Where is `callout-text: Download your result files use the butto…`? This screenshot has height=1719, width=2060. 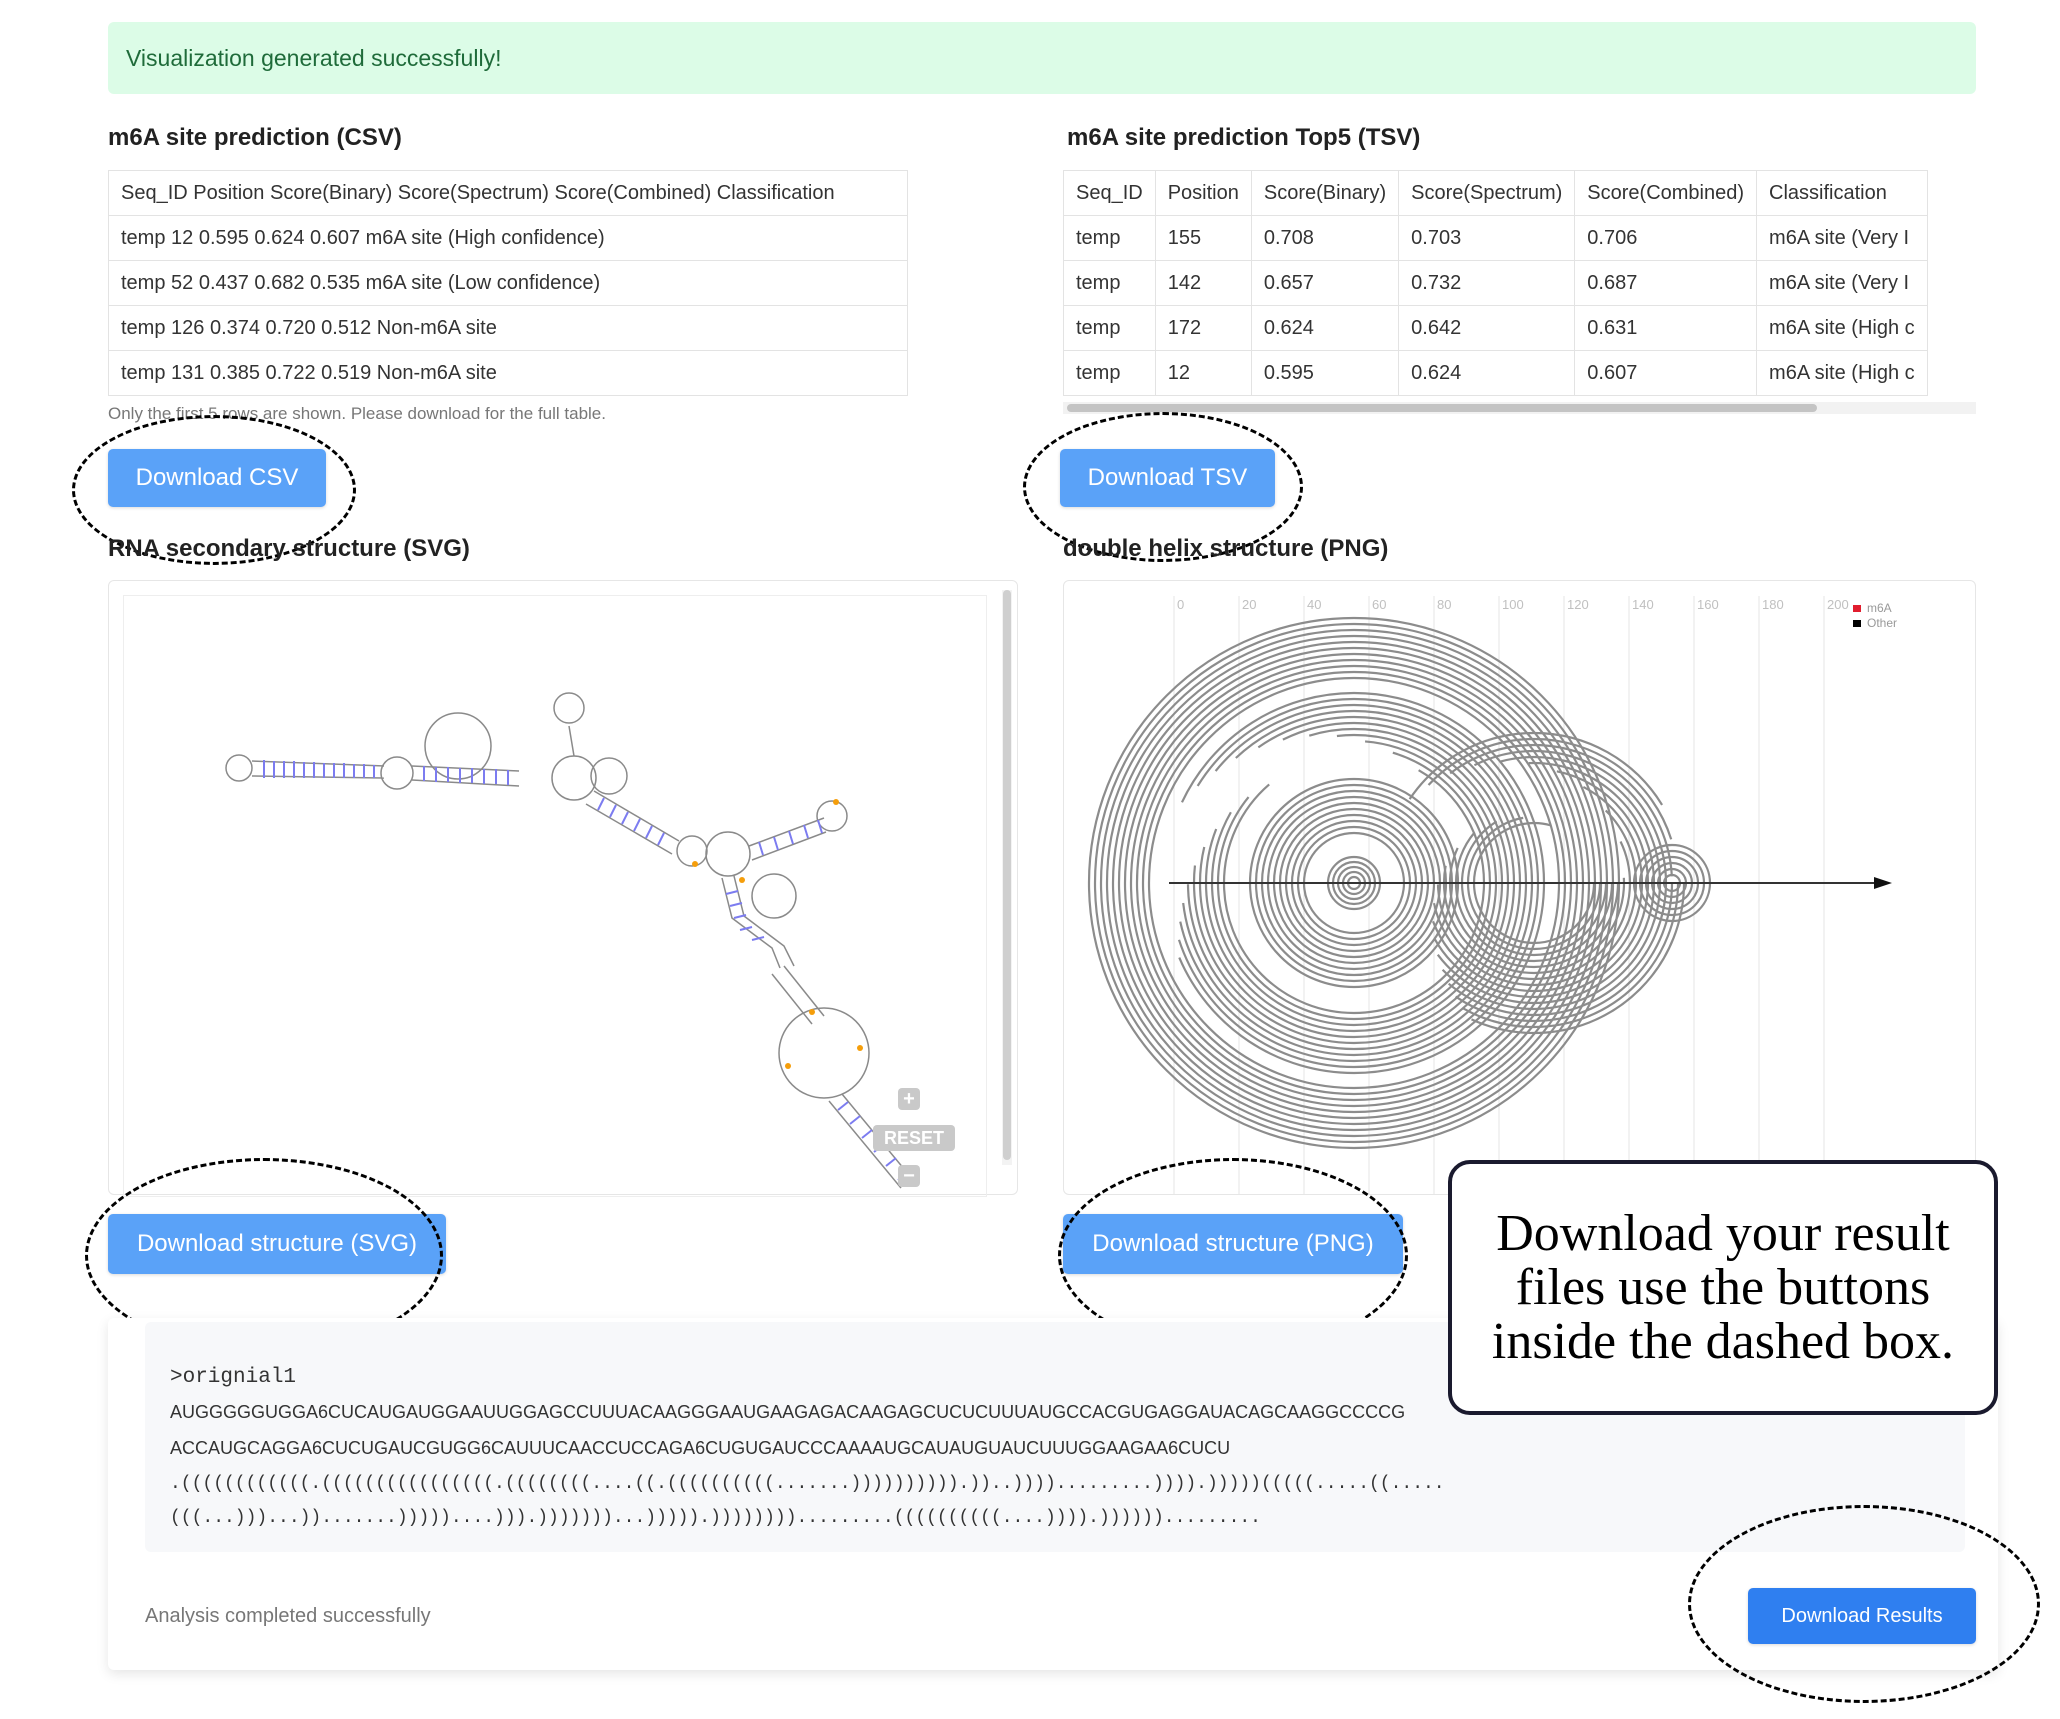
callout-text: Download your result files use the butto… is located at coordinates (1723, 1287).